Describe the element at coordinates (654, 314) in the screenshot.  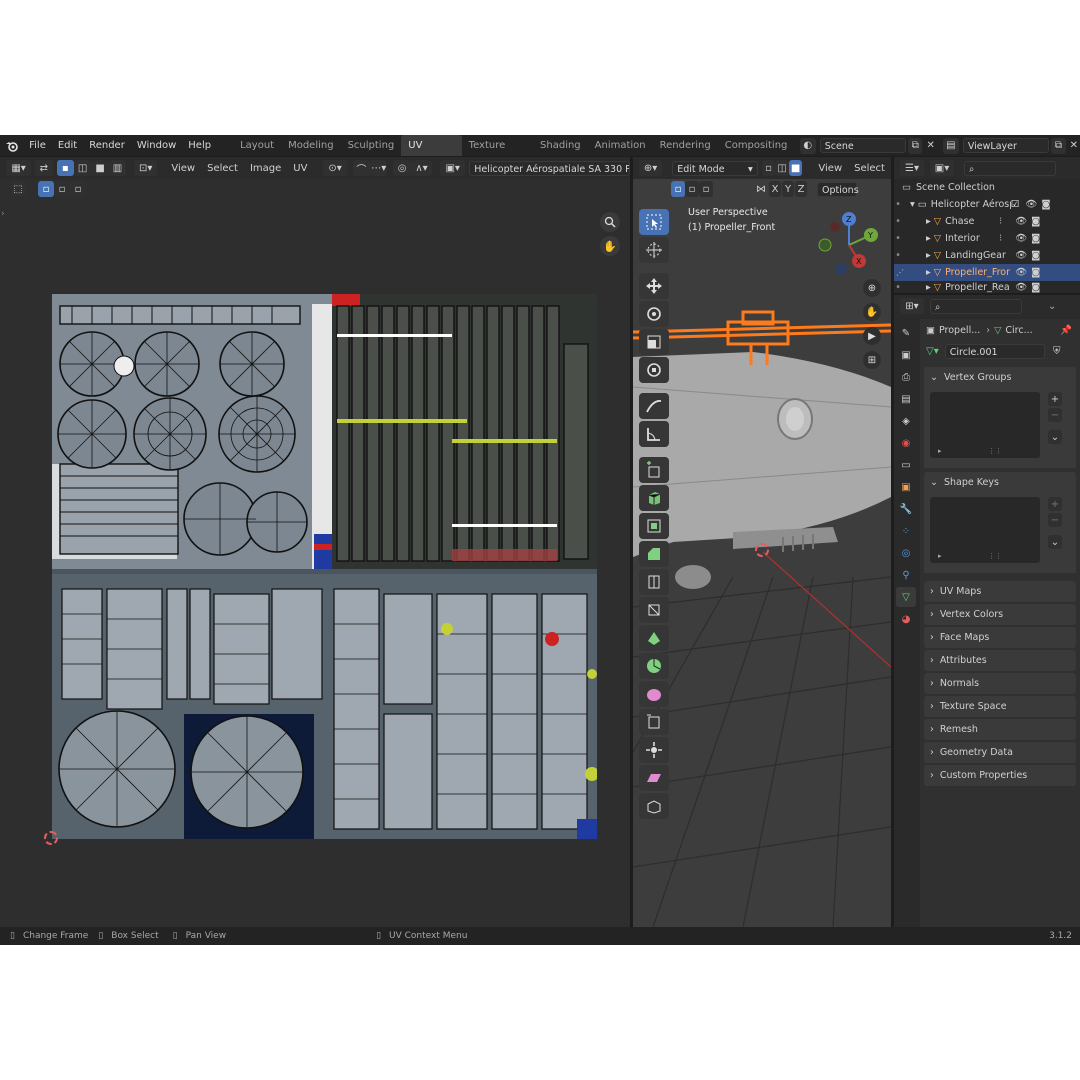
I see `tool-rotate-icon` at that location.